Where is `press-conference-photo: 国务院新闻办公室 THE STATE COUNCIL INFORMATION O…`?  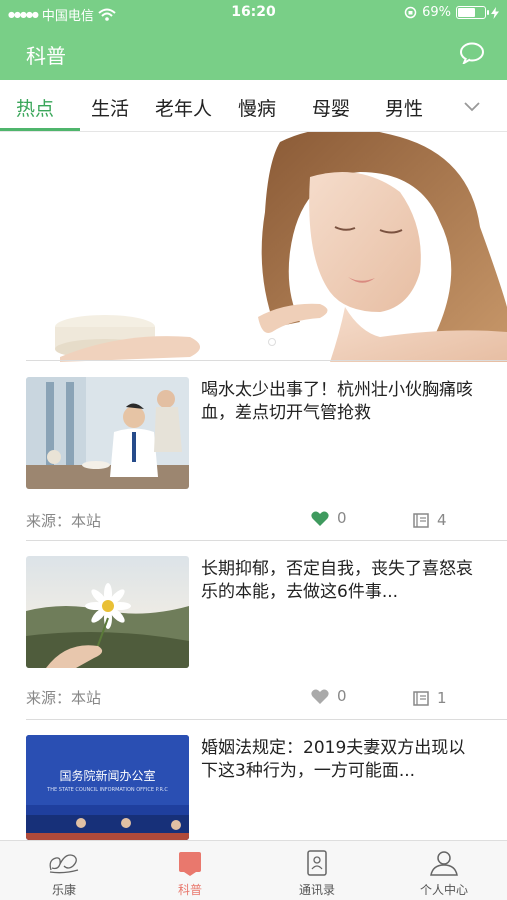 press-conference-photo: 国务院新闻办公室 THE STATE COUNCIL INFORMATION O… is located at coordinates (107, 787).